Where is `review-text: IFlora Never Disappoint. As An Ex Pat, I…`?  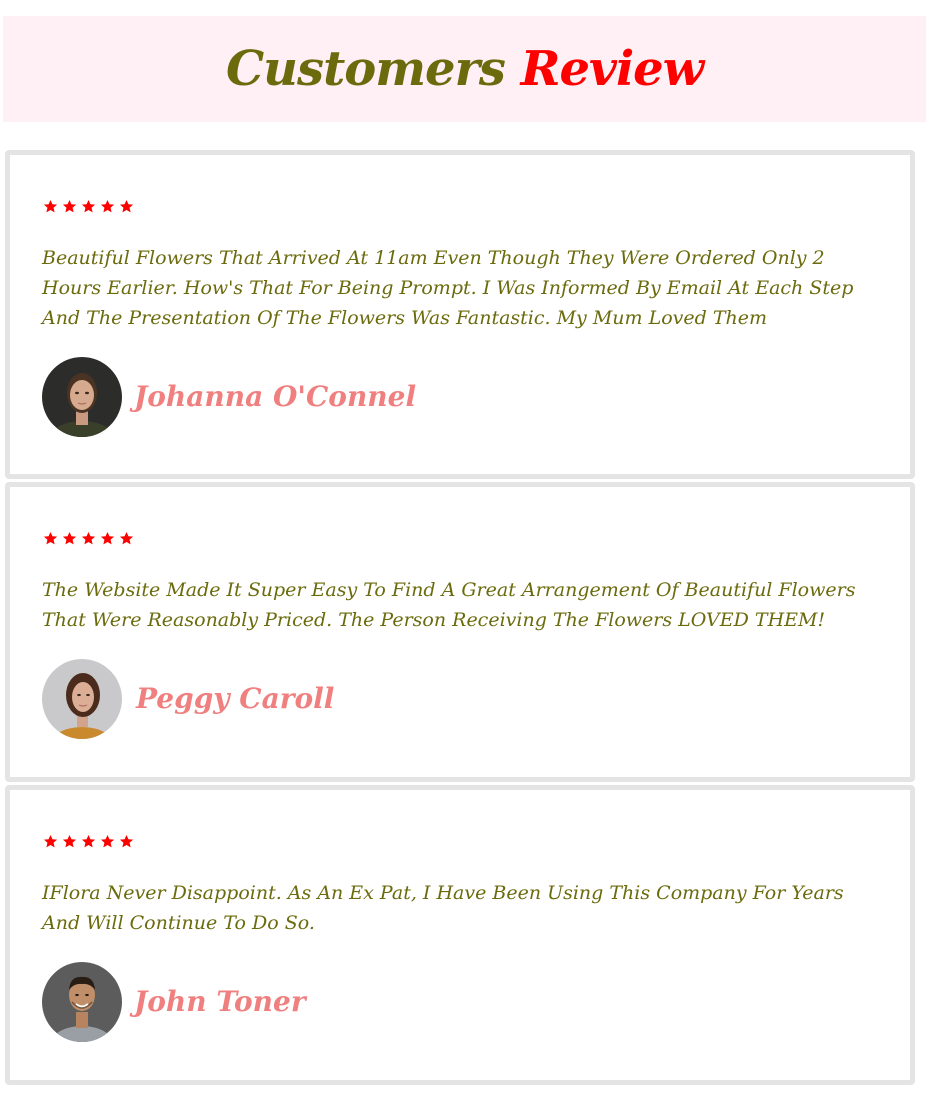
review-text: IFlora Never Disappoint. As An Ex Pat, I… is located at coordinates (443, 908).